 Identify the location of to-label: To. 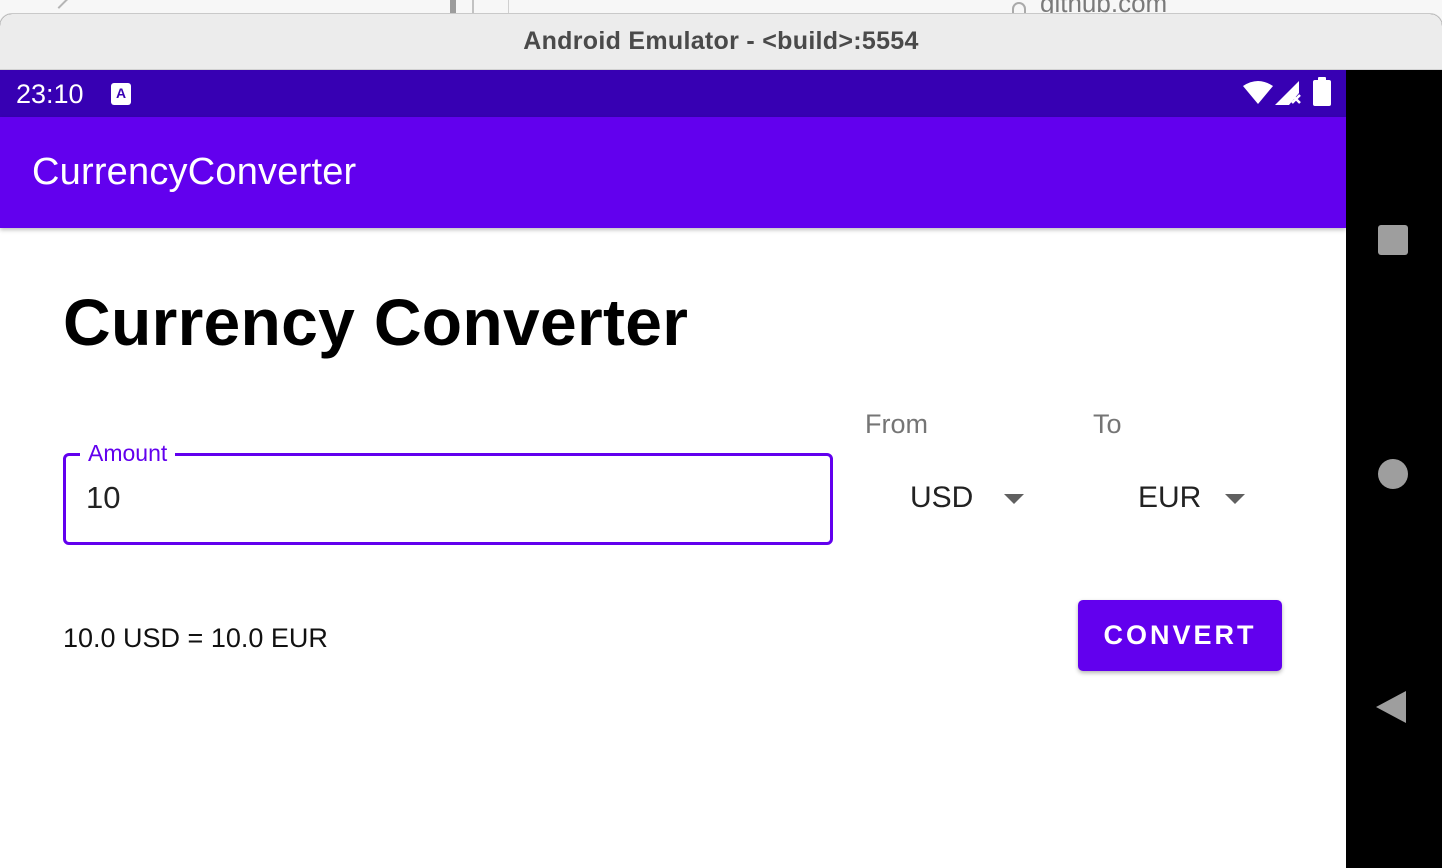
(1107, 424).